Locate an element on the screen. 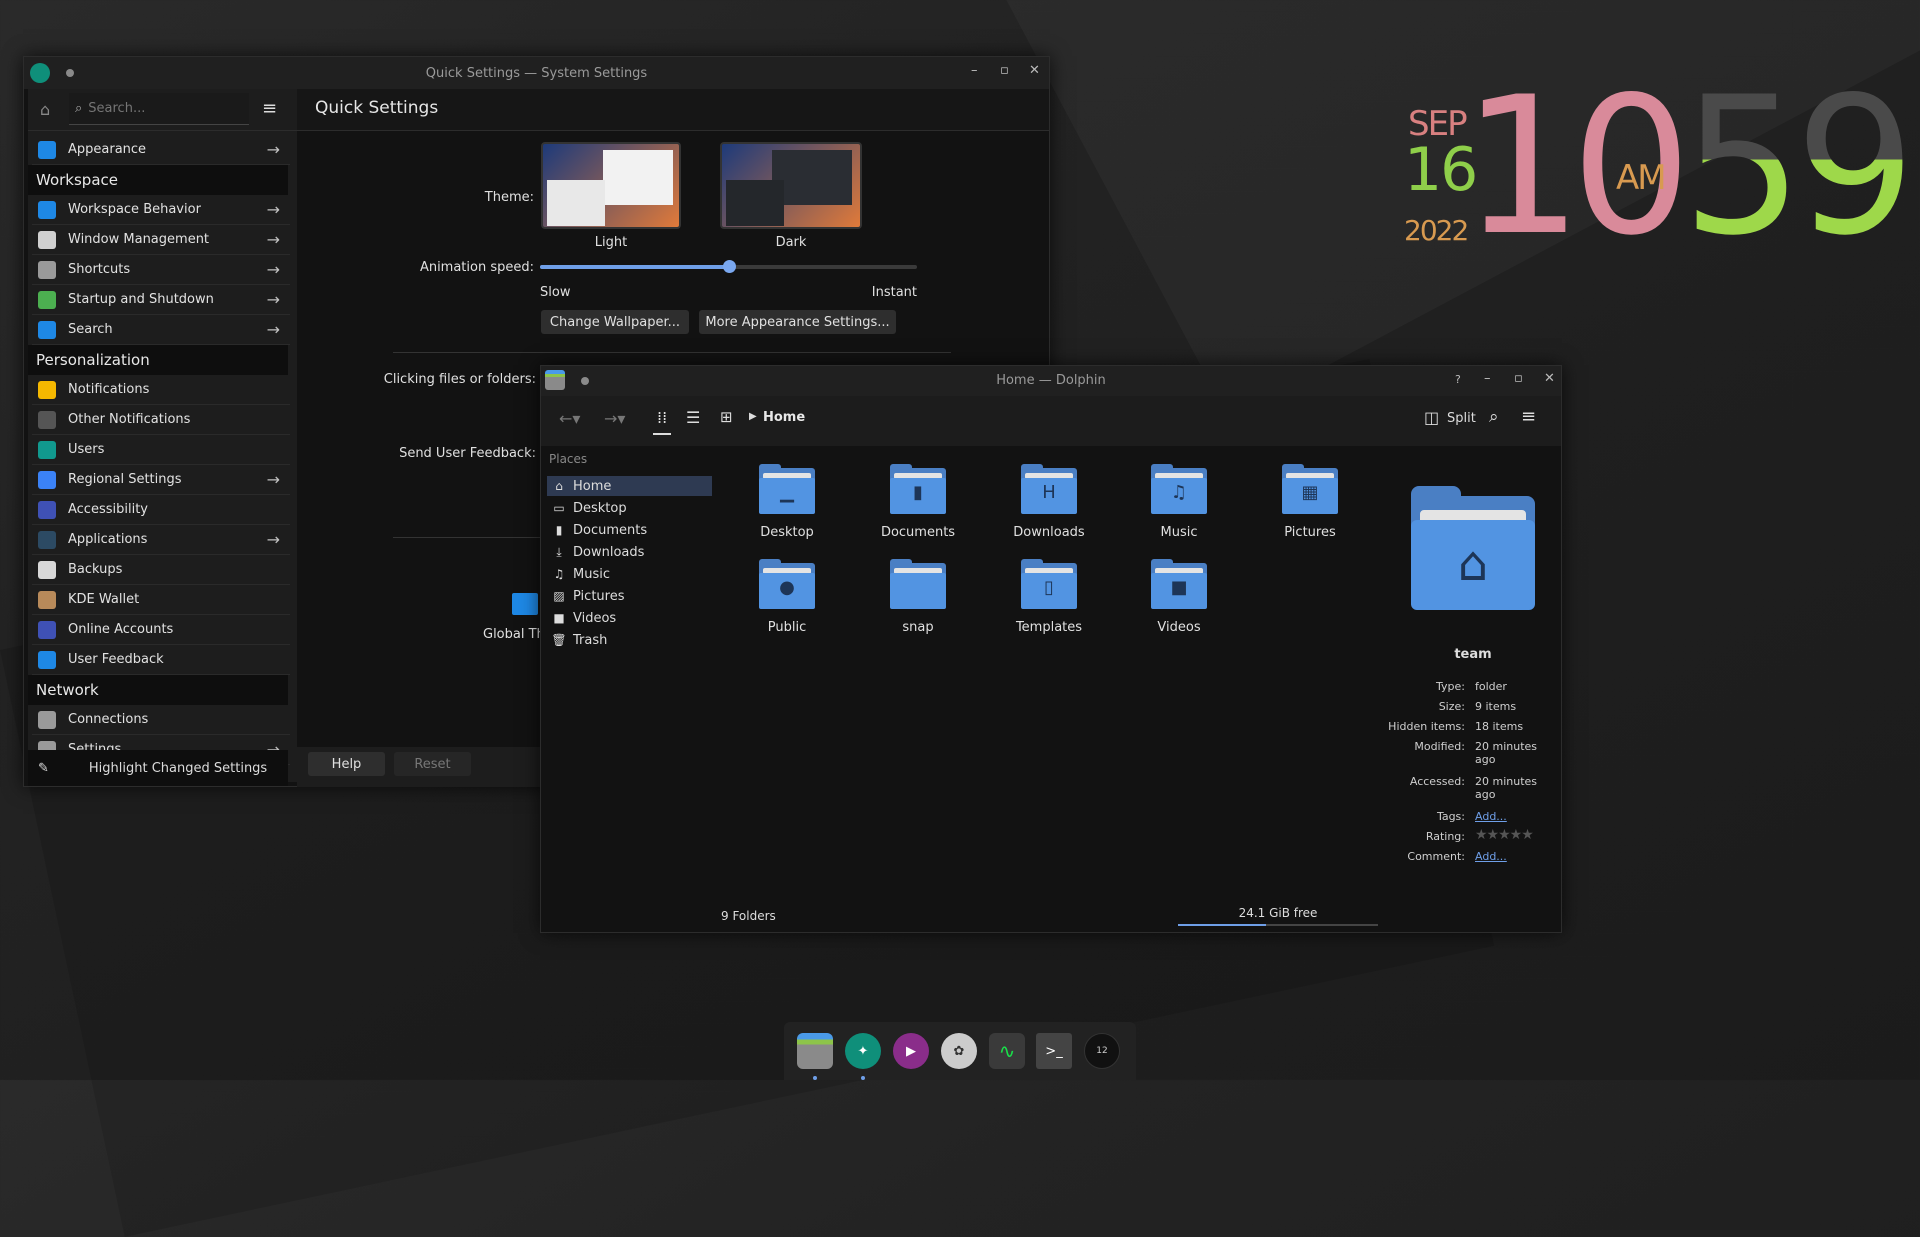 The image size is (1920, 1237). terminal-icon: >_ is located at coordinates (1054, 1051).